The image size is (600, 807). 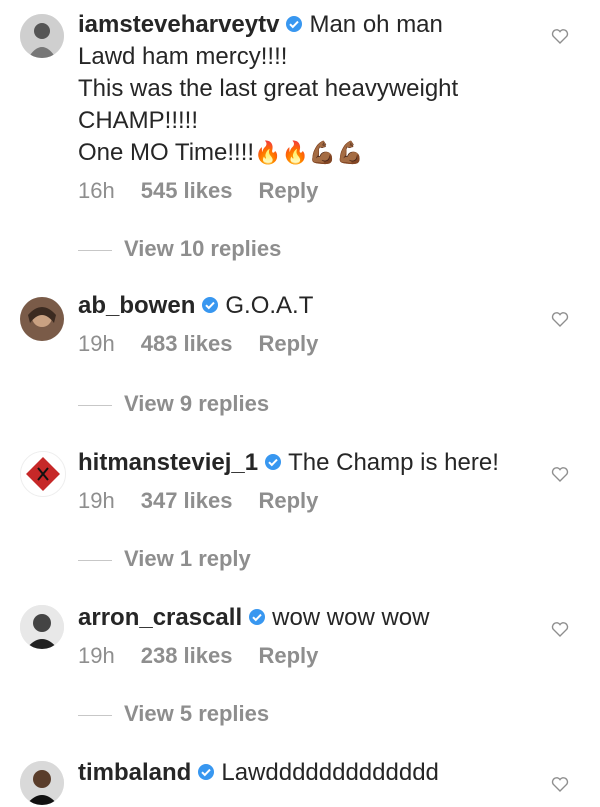 I want to click on comment-meta: 16h 545 likes Reply, so click(x=309, y=191).